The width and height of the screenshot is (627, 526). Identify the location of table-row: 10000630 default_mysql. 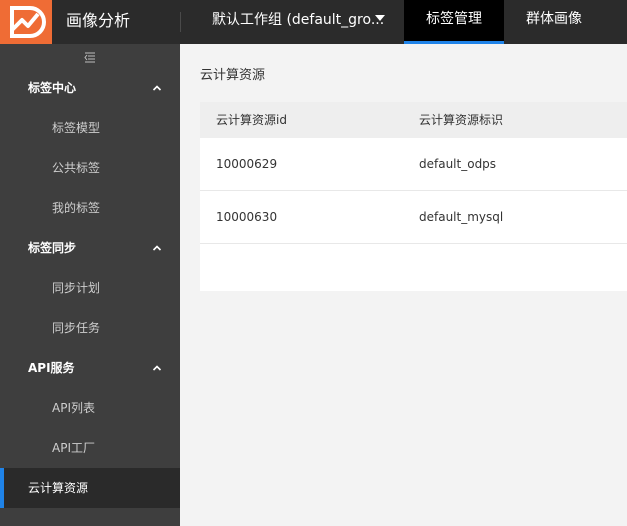
(413, 217).